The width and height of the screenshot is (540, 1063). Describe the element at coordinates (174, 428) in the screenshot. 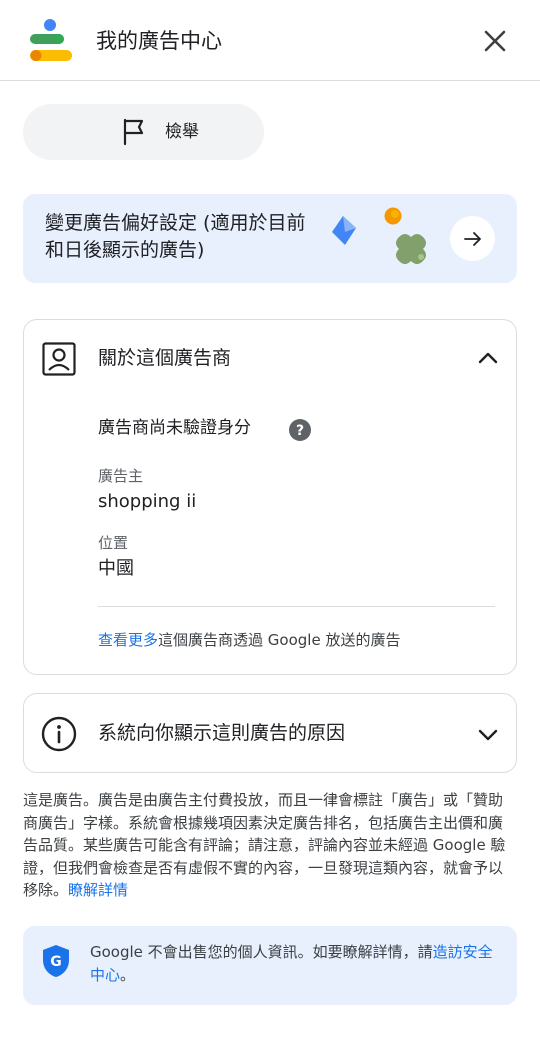

I see `verification-status: 廣告商尚未驗證身分` at that location.